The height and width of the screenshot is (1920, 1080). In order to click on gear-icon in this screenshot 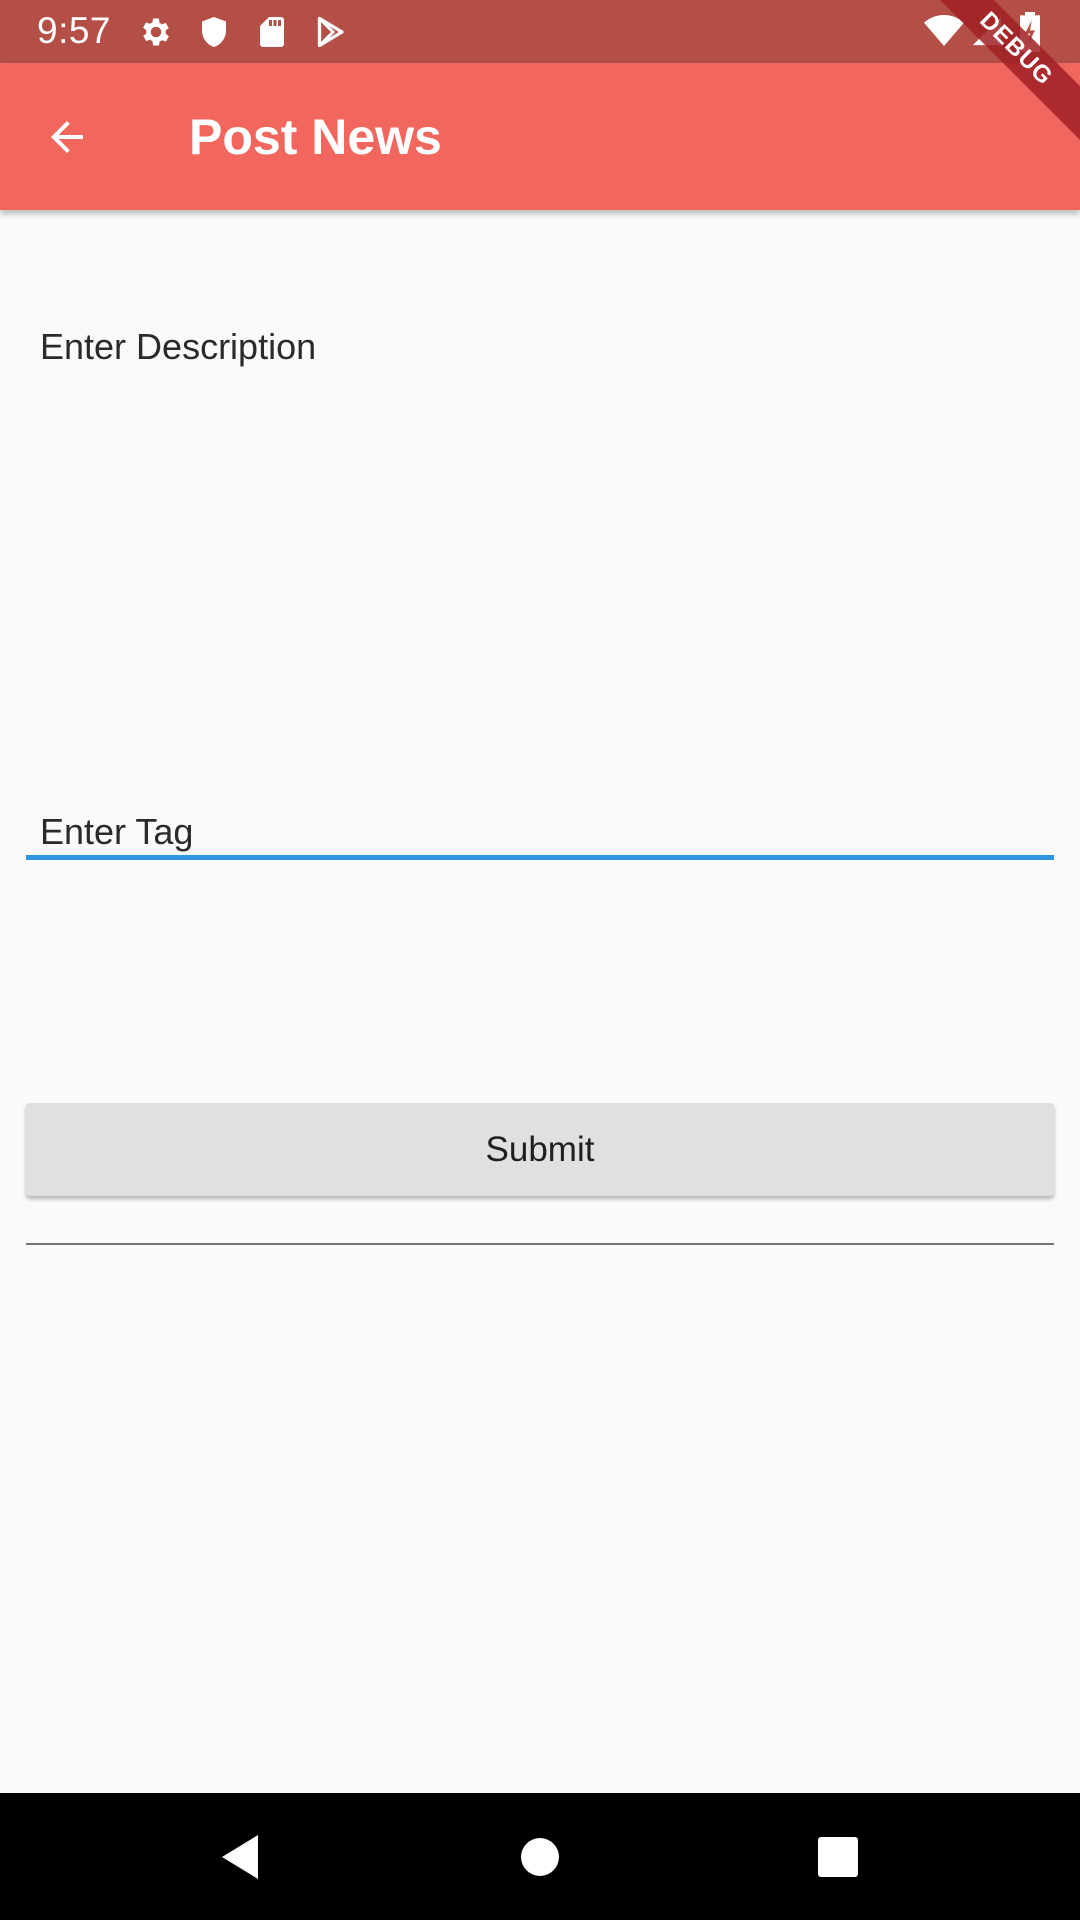, I will do `click(156, 32)`.